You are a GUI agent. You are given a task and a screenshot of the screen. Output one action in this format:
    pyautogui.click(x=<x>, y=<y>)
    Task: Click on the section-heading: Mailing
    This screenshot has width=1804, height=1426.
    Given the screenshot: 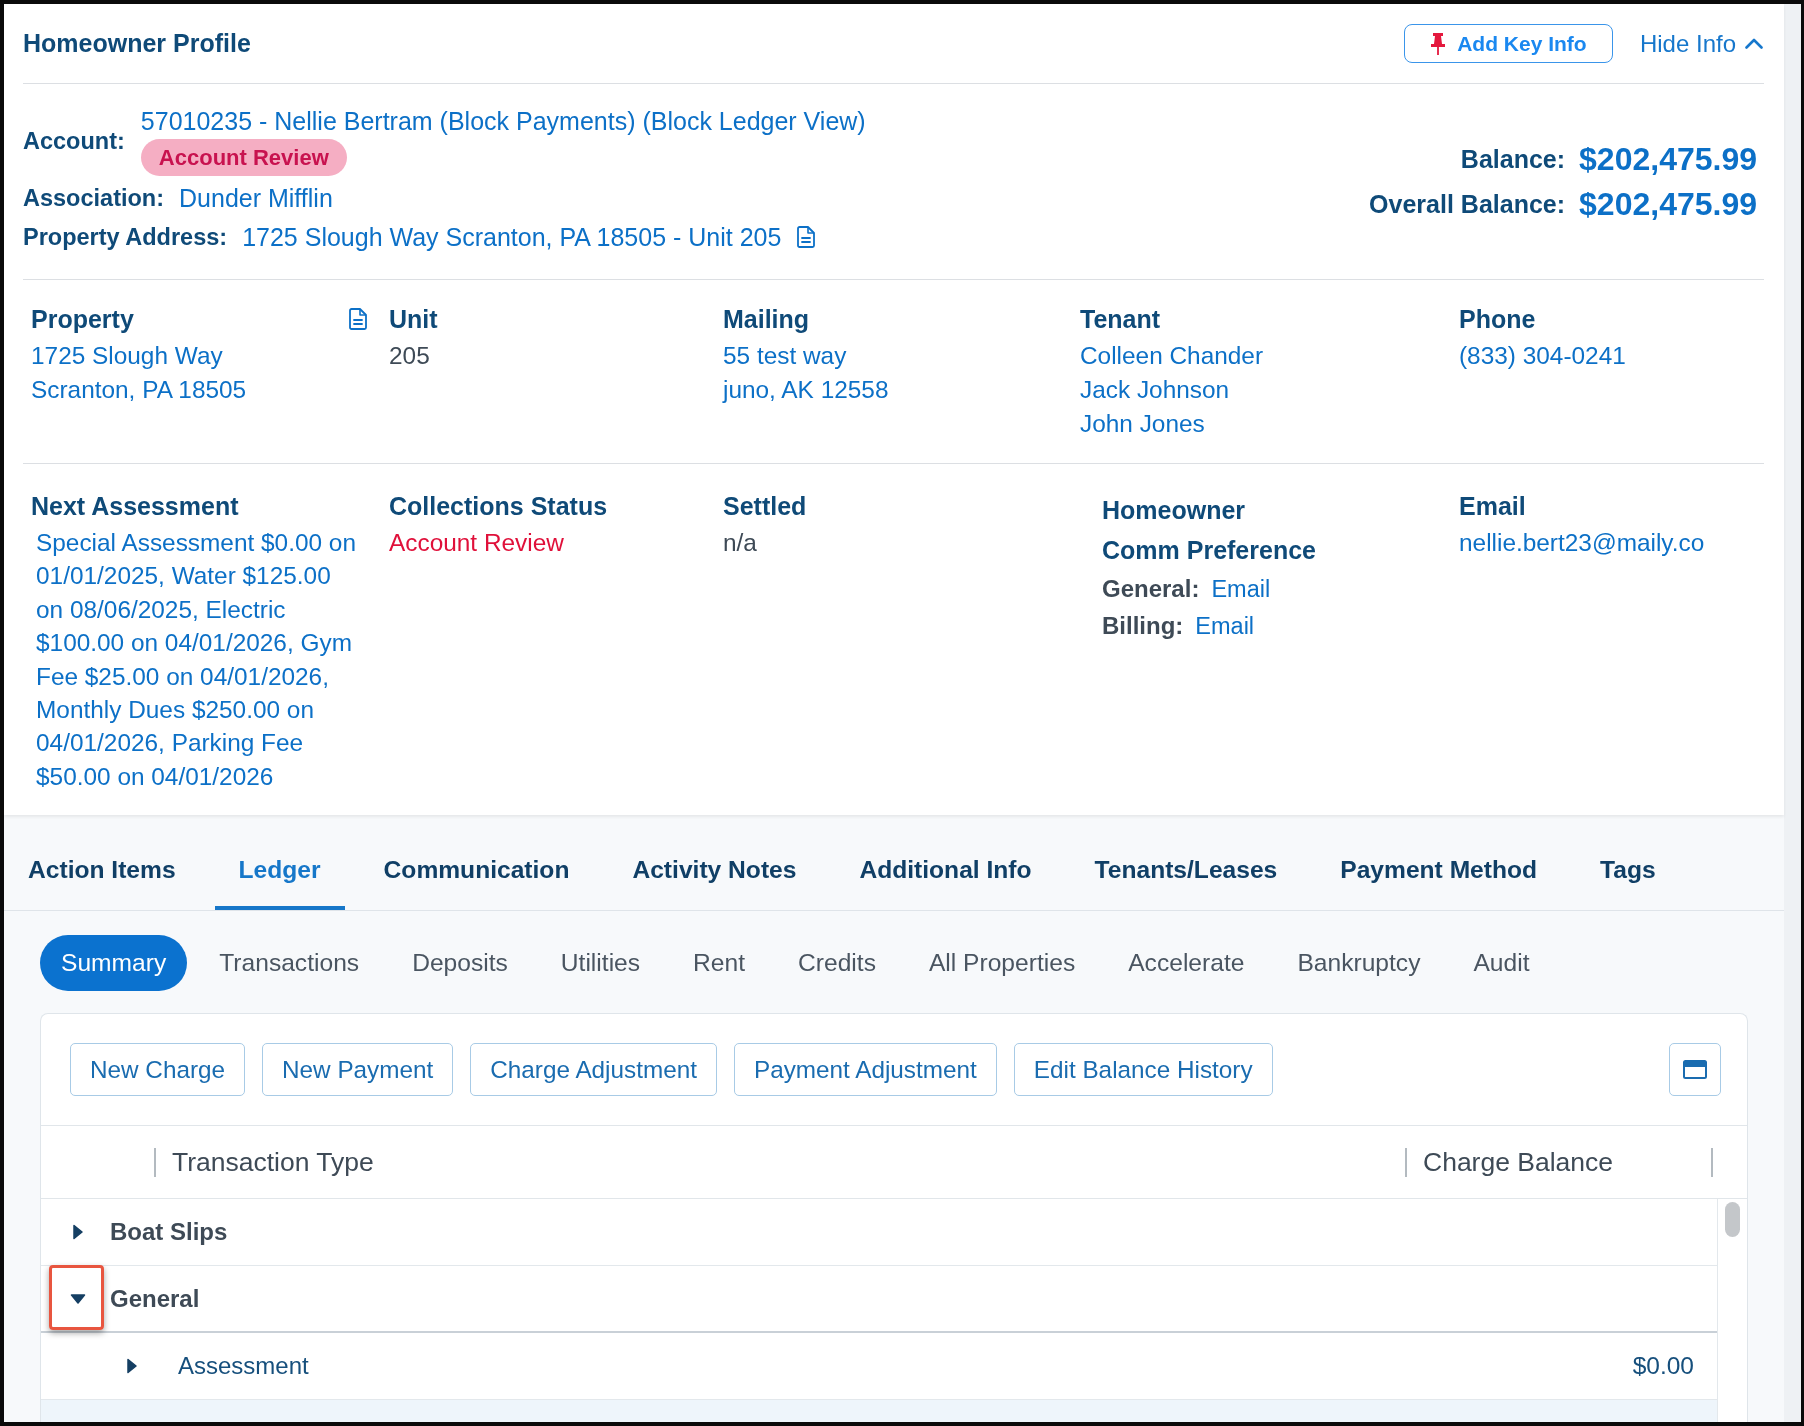 What is the action you would take?
    pyautogui.click(x=766, y=319)
    